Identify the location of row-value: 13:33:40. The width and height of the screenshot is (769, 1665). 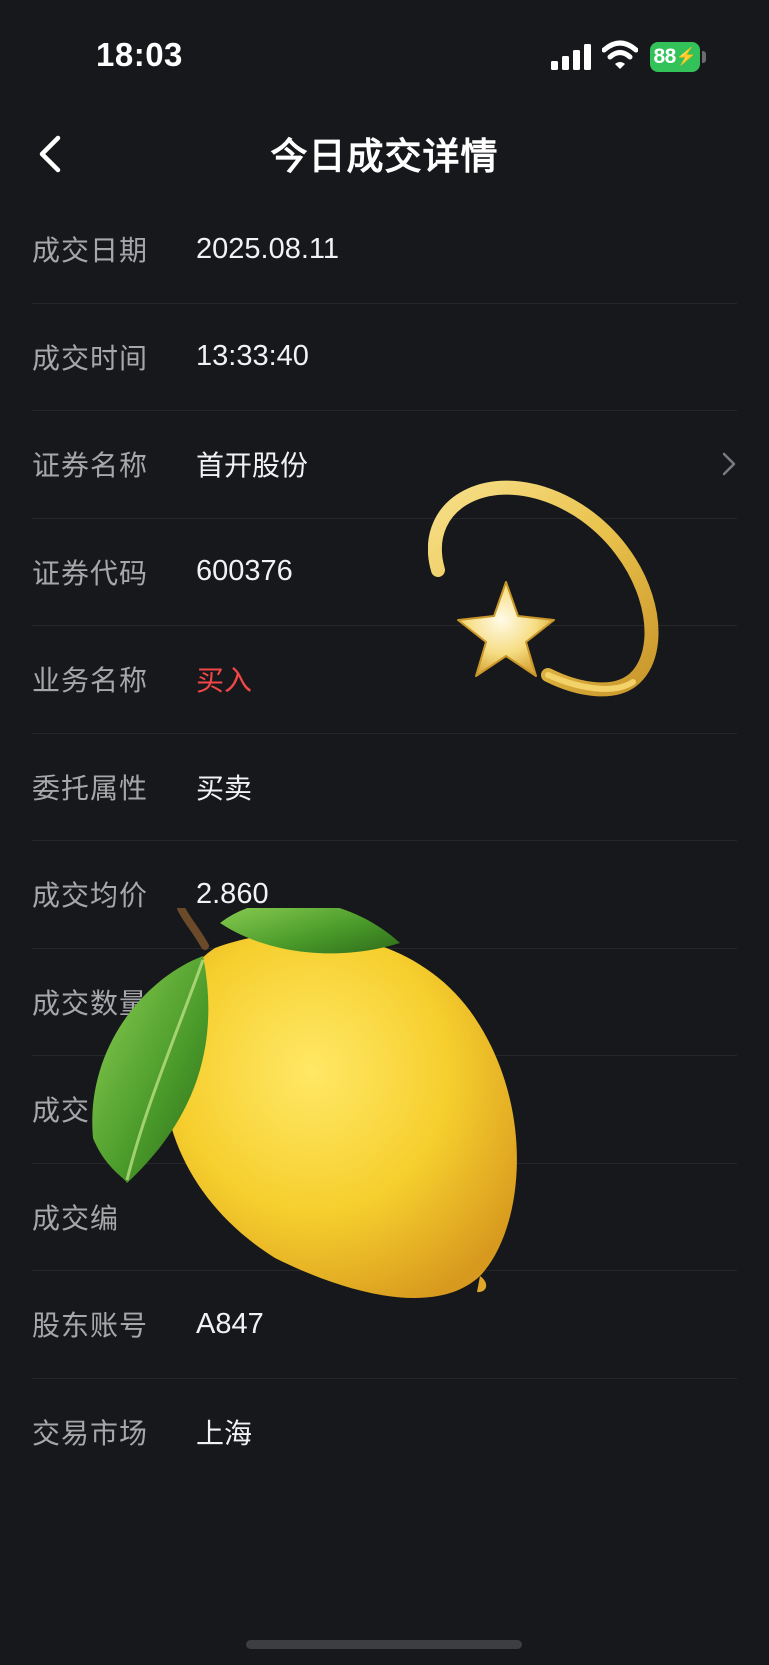
(252, 356).